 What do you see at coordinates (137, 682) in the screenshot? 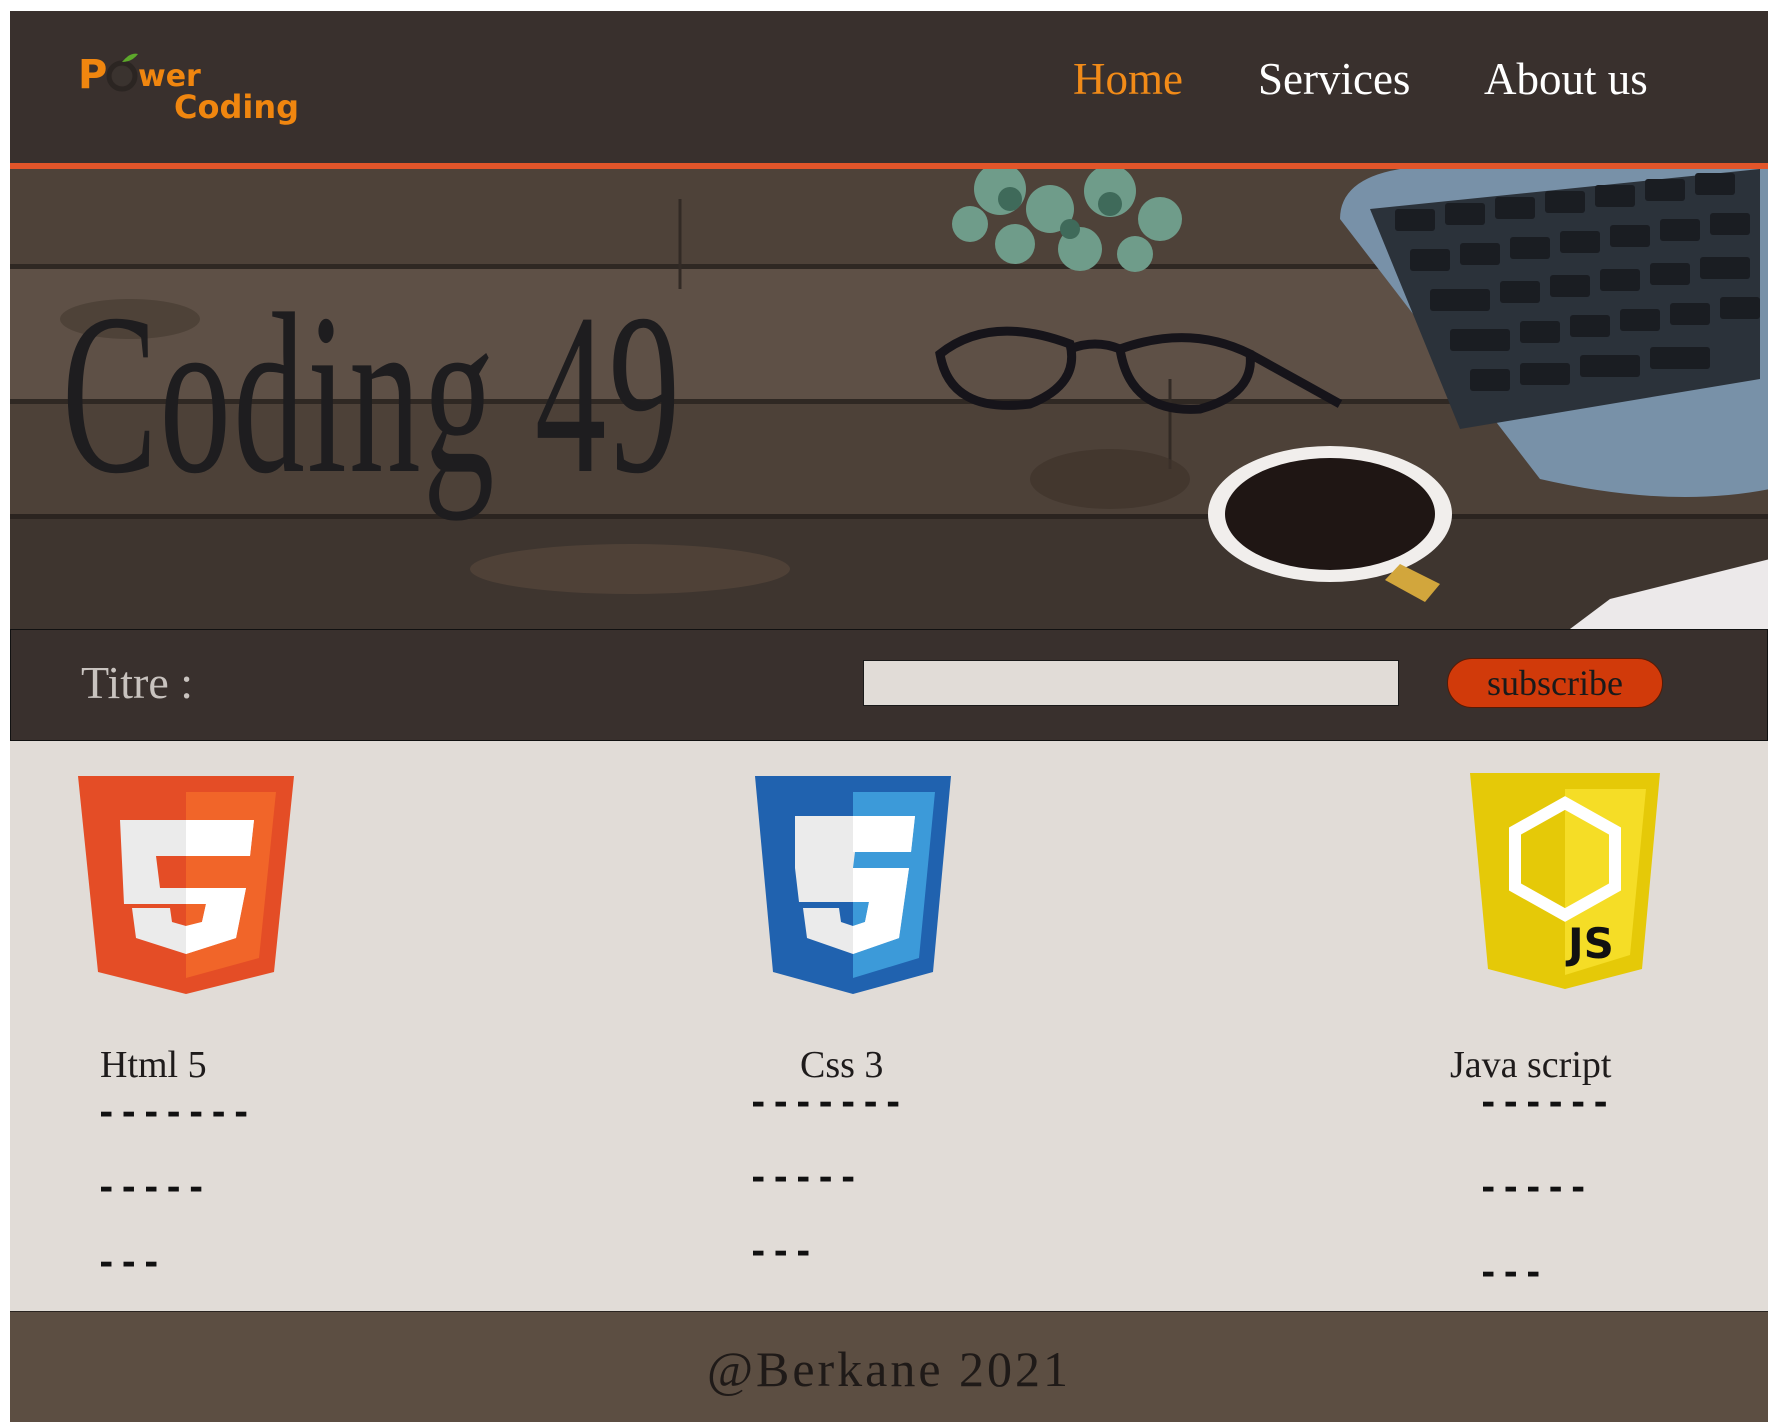
I see `title-label: Titre :` at bounding box center [137, 682].